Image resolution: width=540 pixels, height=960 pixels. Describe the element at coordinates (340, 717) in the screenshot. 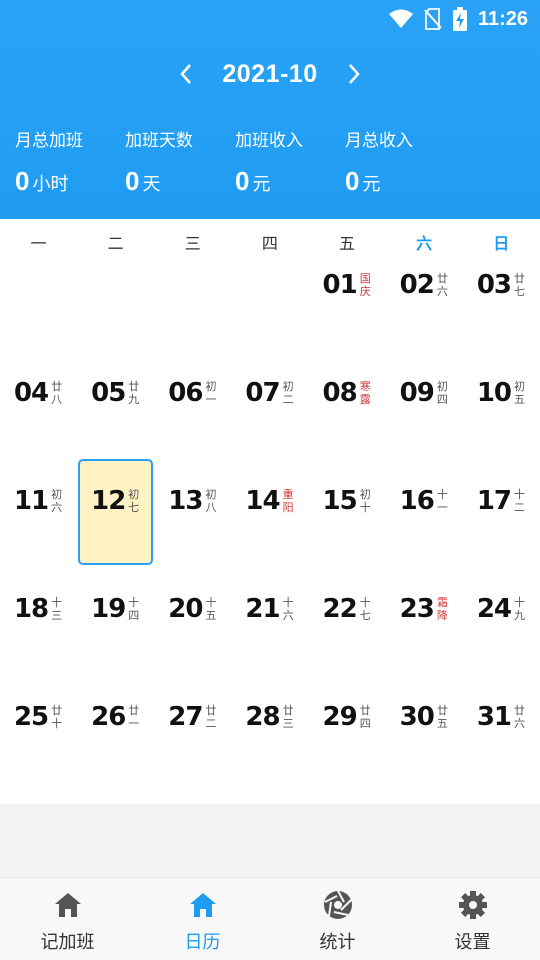

I see `day-number: 29` at that location.